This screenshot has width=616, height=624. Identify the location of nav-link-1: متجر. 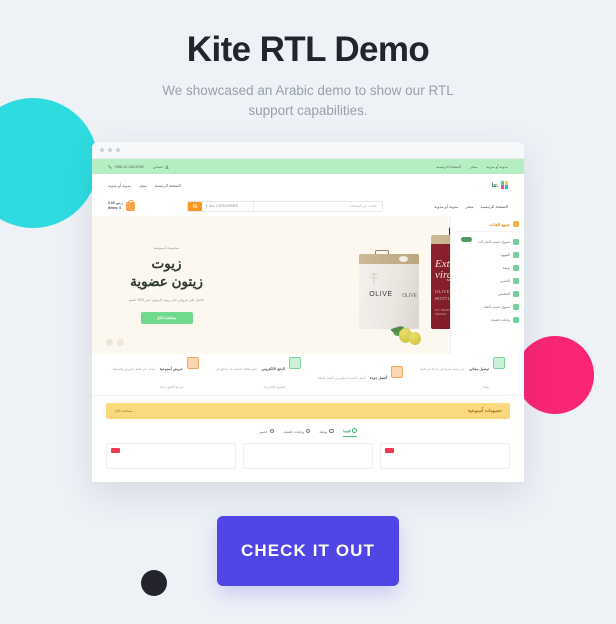
(143, 185).